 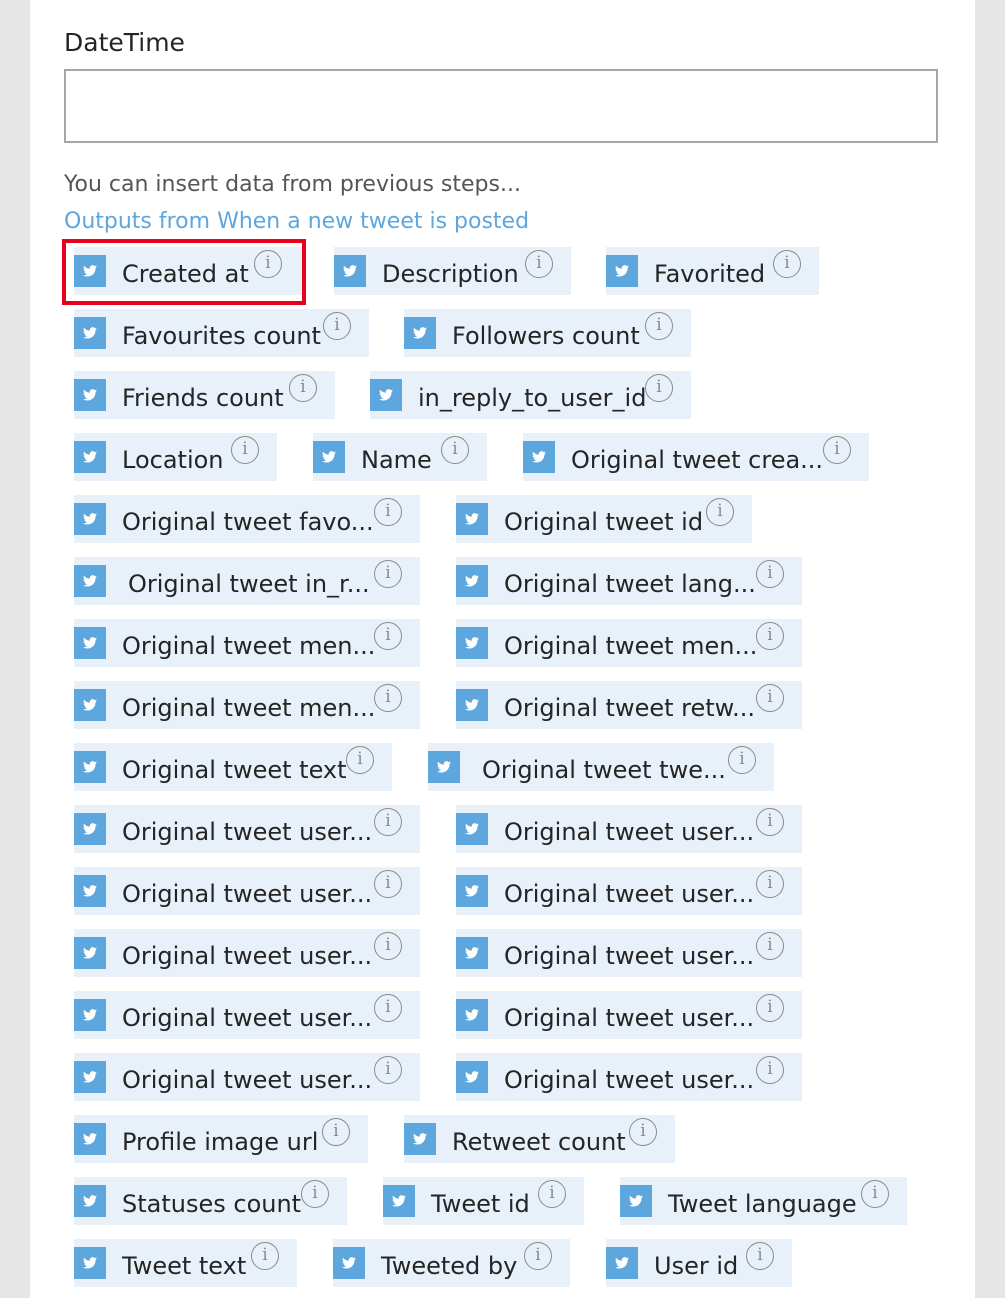 What do you see at coordinates (712, 271) in the screenshot?
I see `token-favorited: Favorited i` at bounding box center [712, 271].